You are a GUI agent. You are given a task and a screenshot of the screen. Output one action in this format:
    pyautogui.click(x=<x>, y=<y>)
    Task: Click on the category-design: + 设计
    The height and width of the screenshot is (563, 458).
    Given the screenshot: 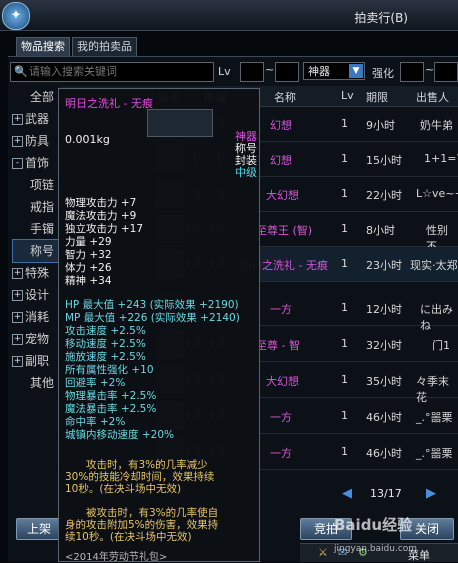 What is the action you would take?
    pyautogui.click(x=35, y=295)
    